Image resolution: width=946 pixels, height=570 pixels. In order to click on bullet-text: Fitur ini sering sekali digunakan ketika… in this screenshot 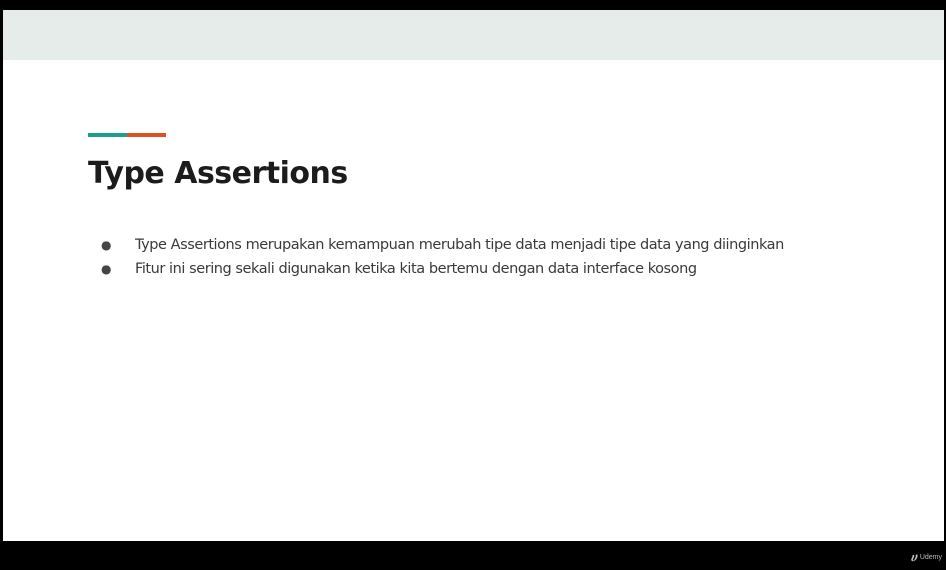, I will do `click(416, 269)`.